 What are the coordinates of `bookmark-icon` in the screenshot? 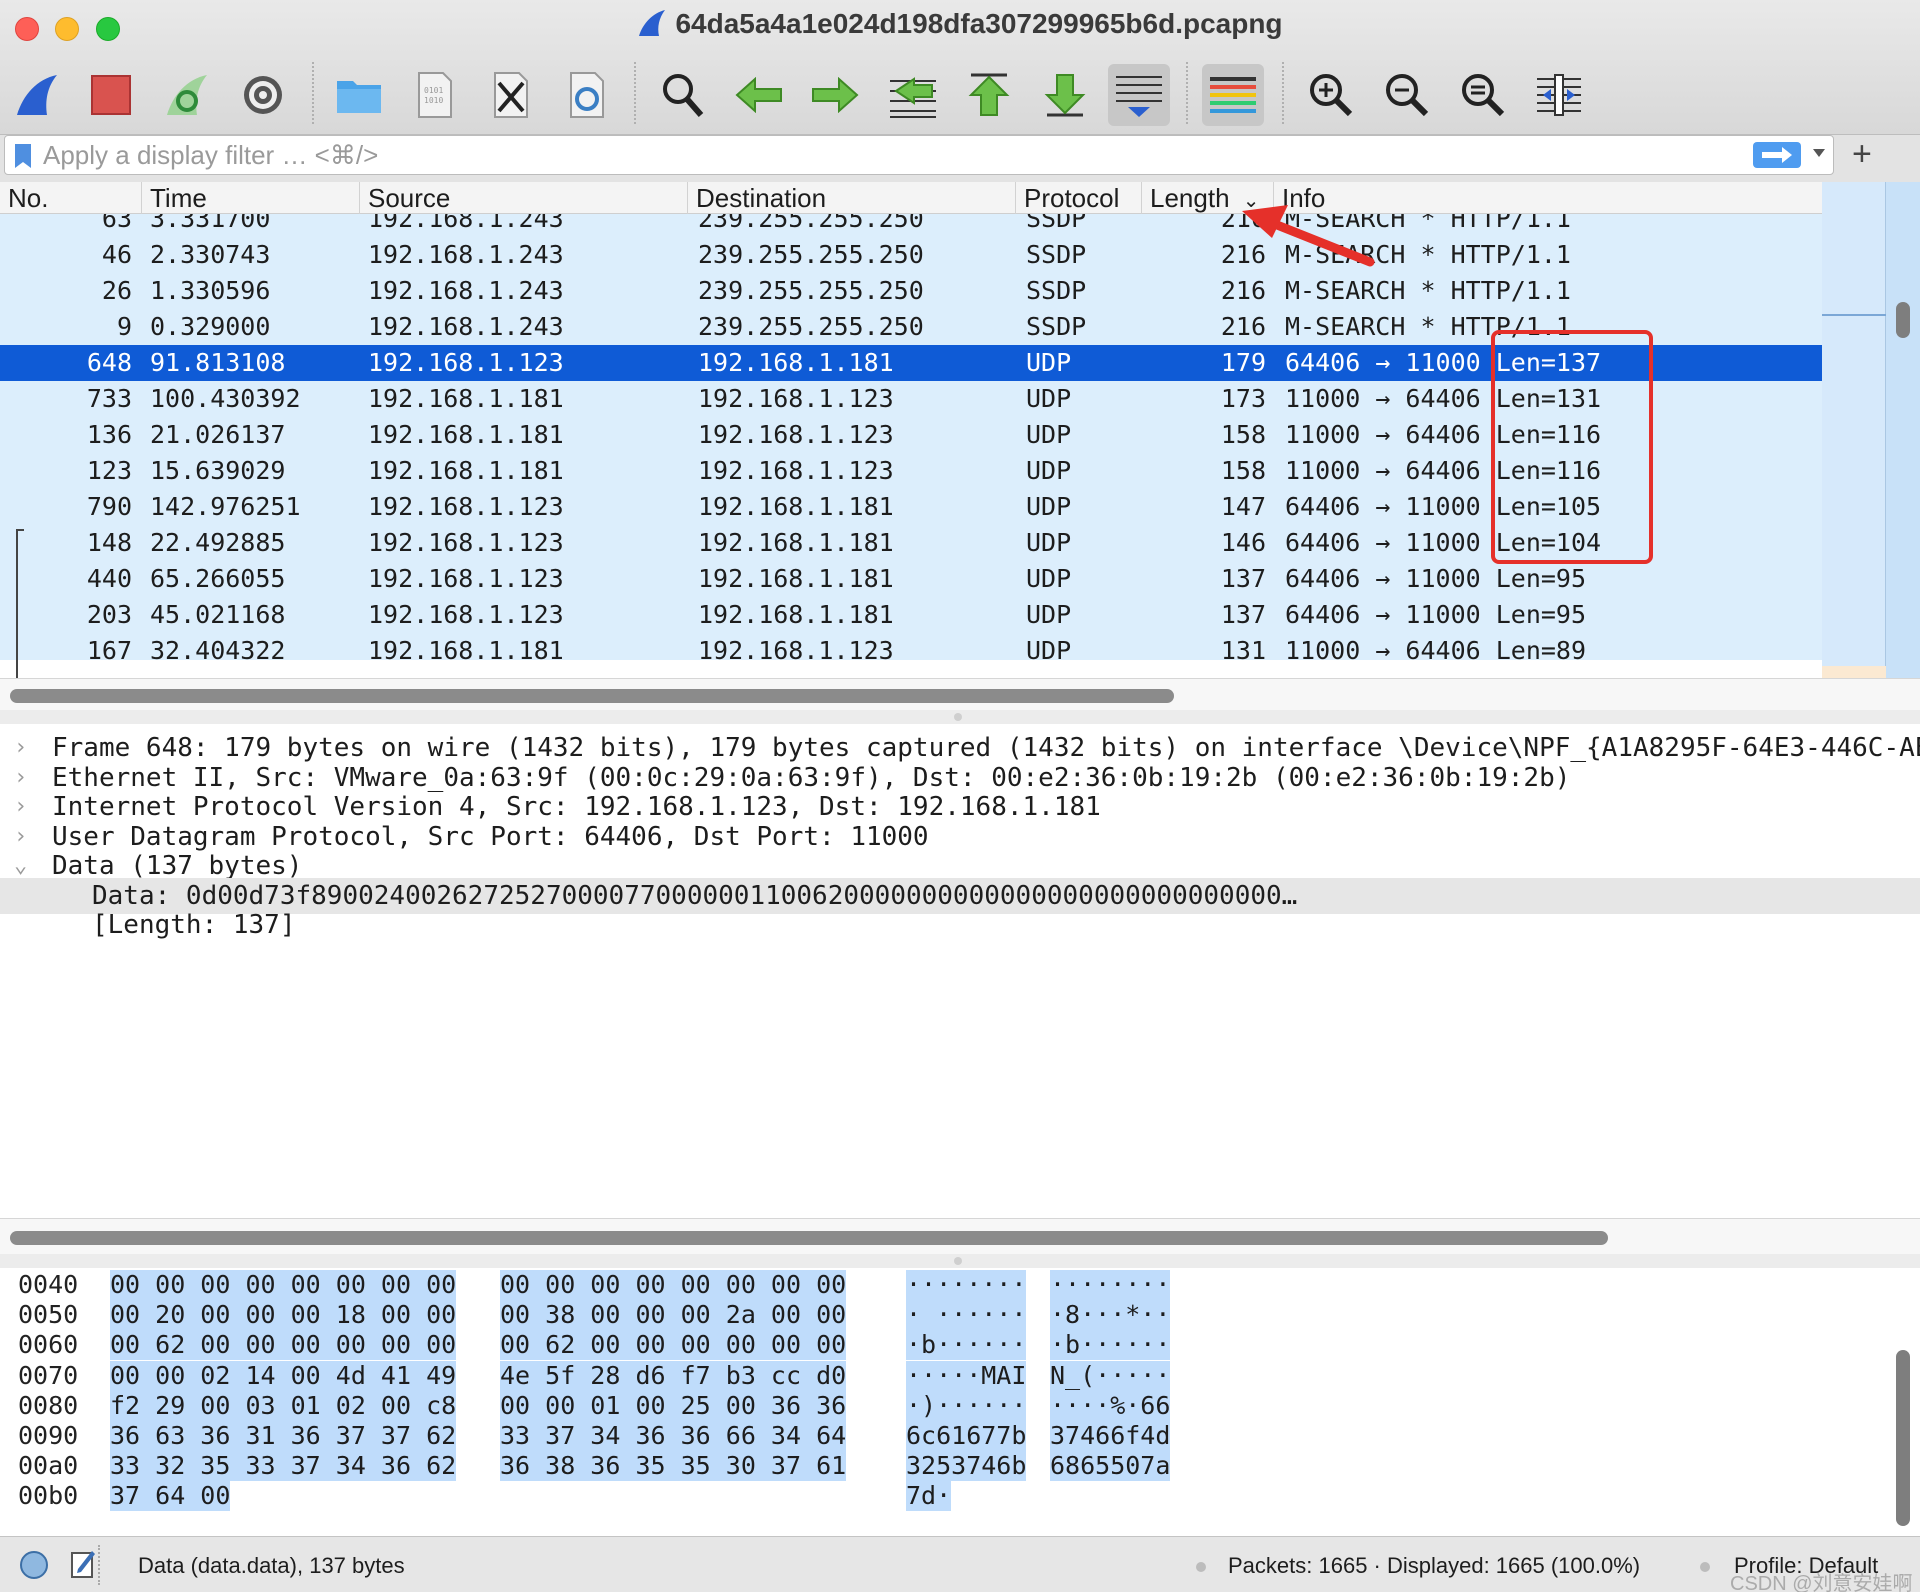 It's located at (23, 156).